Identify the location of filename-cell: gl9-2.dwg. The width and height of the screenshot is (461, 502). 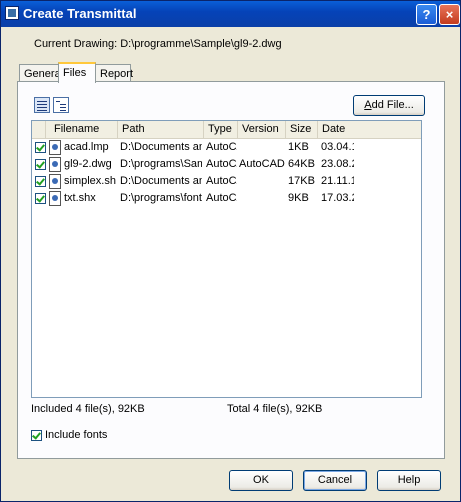
(88, 164).